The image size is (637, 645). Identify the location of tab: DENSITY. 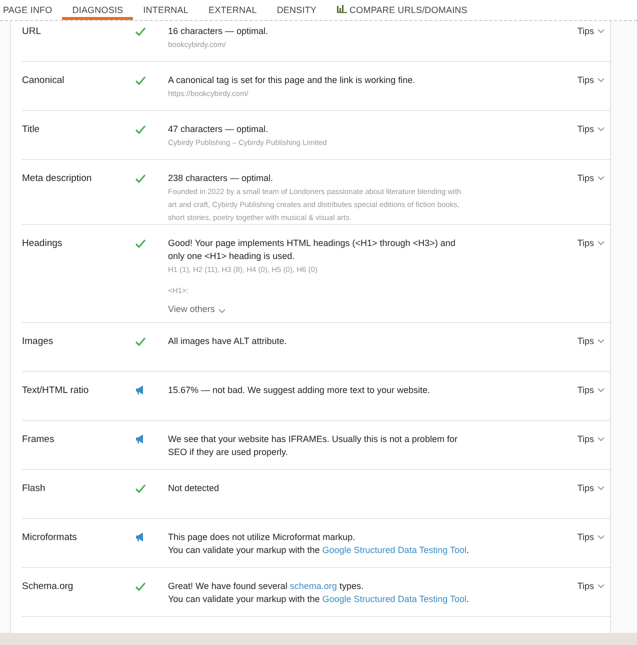
(296, 10).